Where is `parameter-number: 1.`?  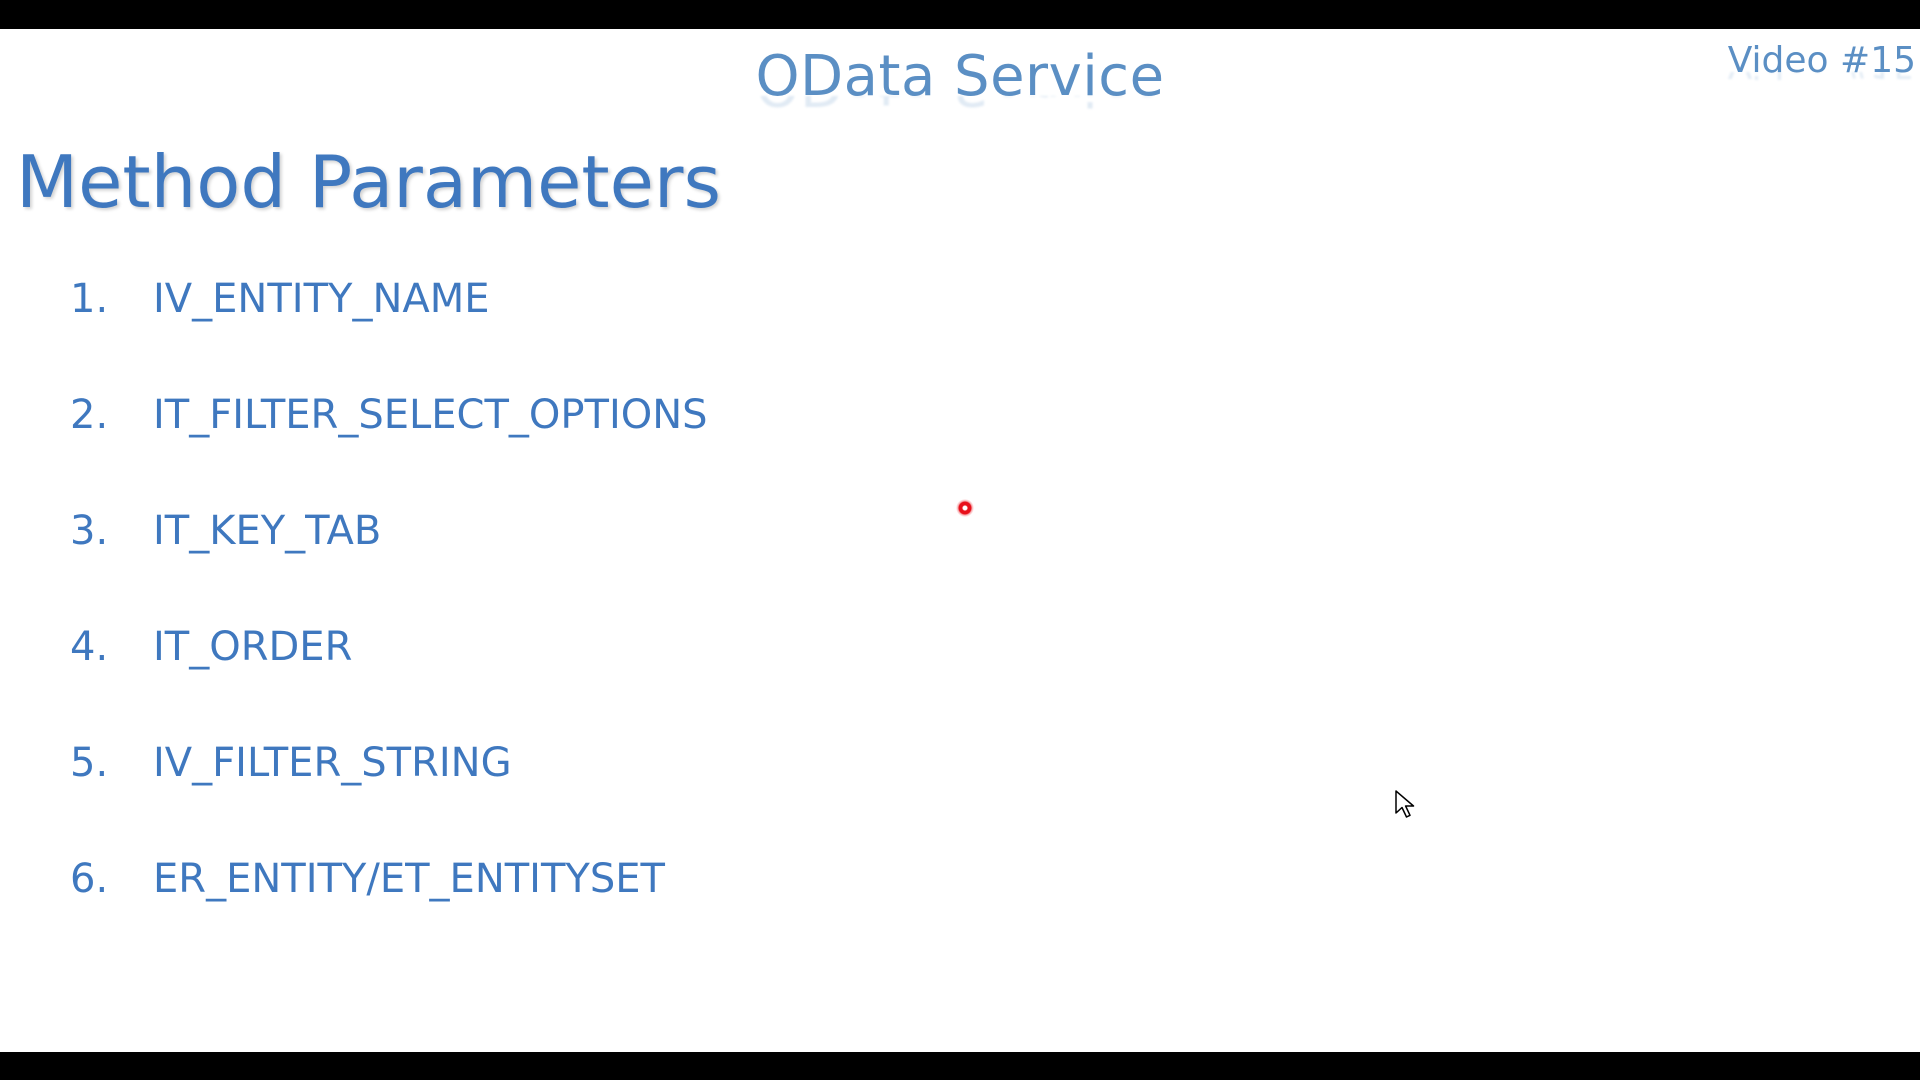
parameter-number: 1. is located at coordinates (89, 299).